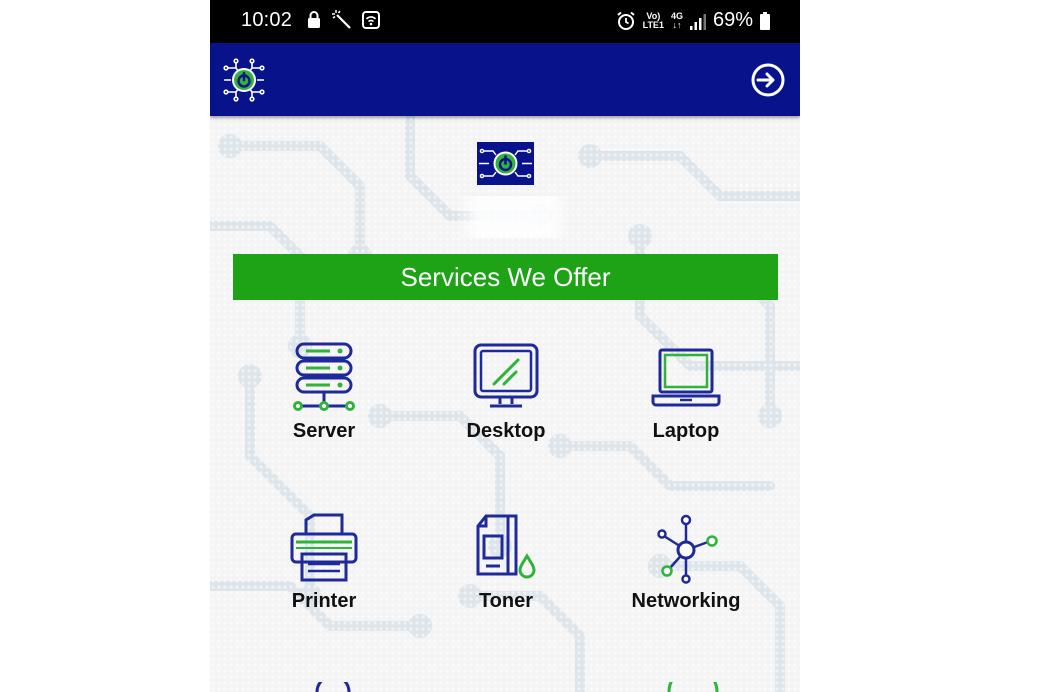 This screenshot has height=692, width=1046. What do you see at coordinates (506, 601) in the screenshot?
I see `service-label: Toner` at bounding box center [506, 601].